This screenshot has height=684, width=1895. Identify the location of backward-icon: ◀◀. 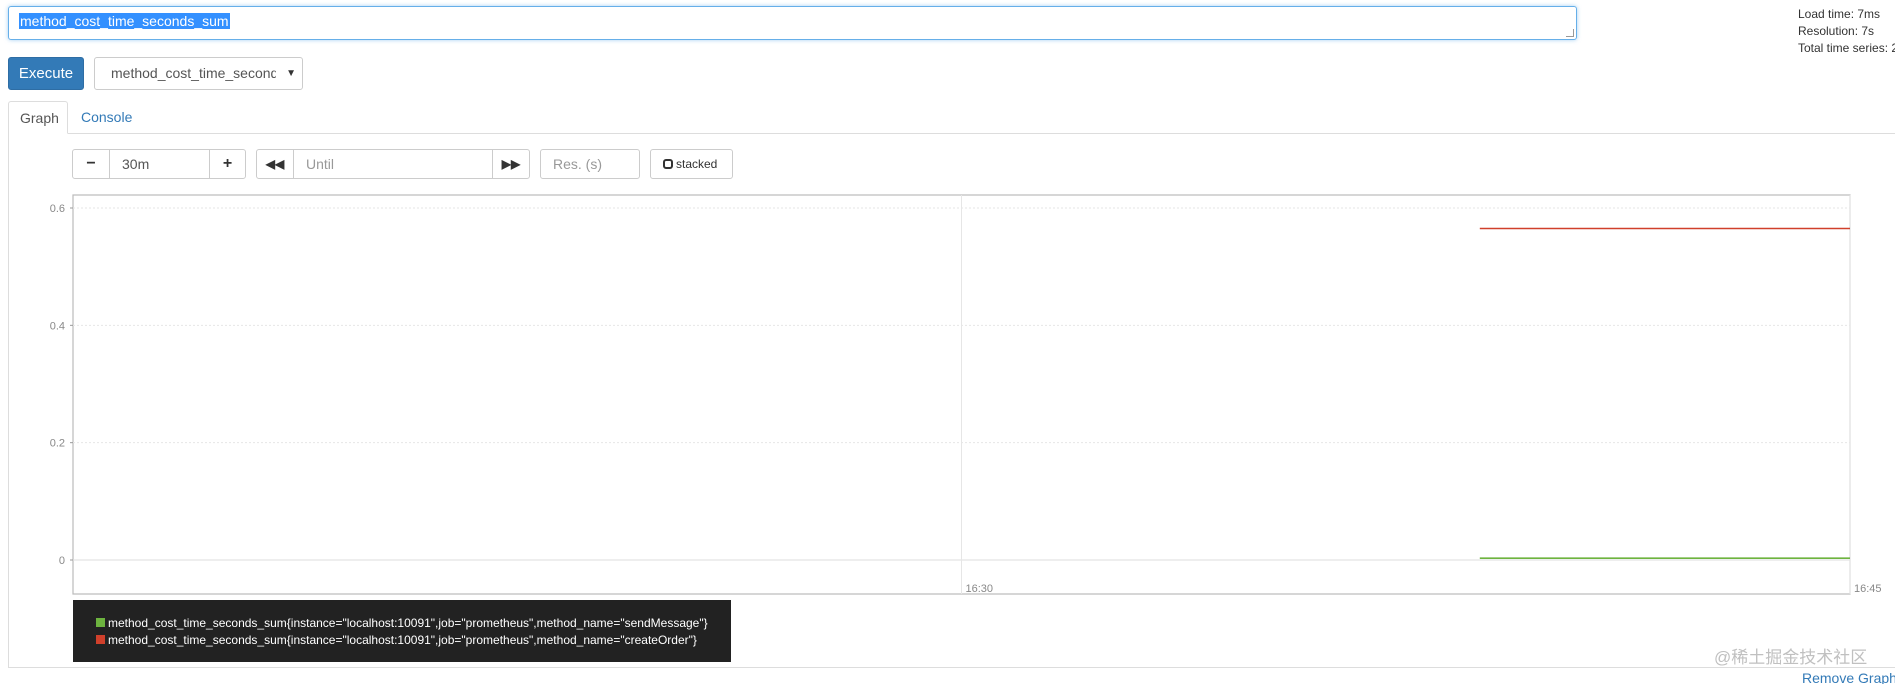
(275, 164).